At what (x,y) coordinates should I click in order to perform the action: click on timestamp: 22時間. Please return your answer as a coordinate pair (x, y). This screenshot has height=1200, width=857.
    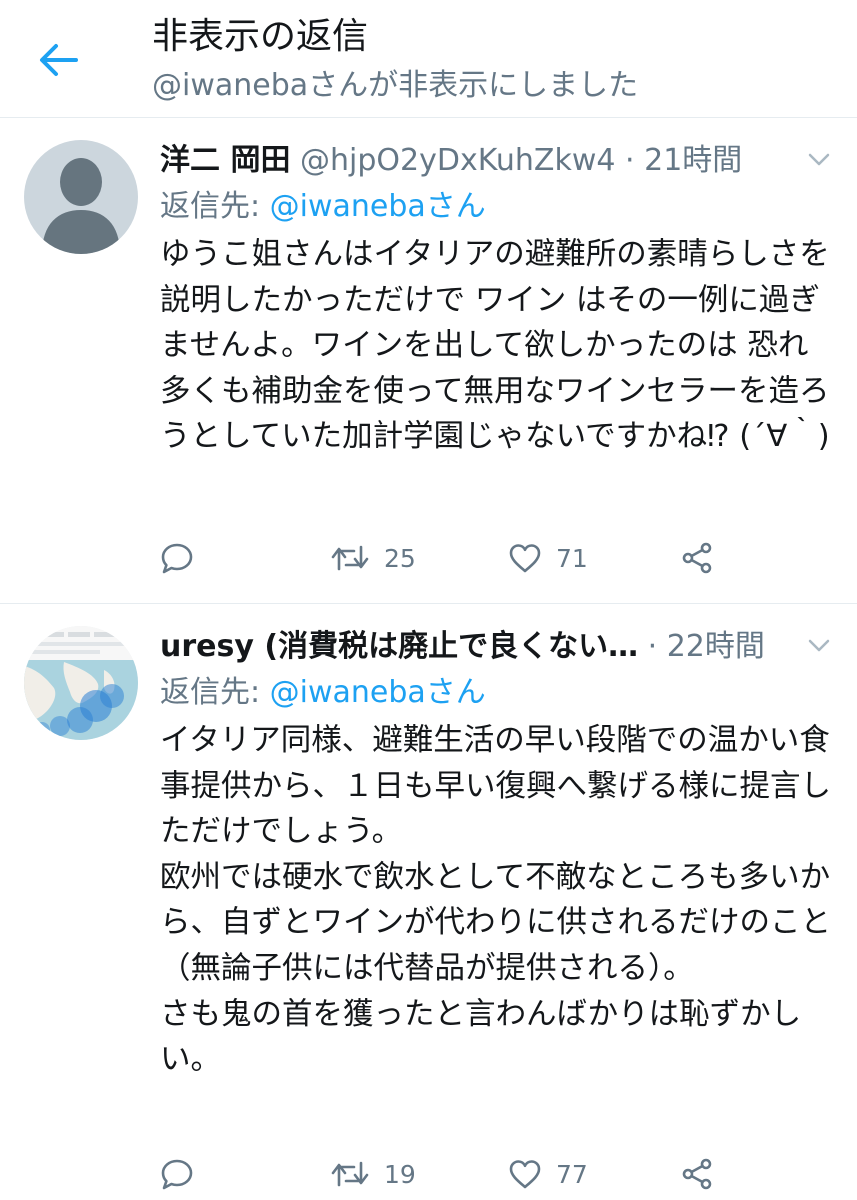
    Looking at the image, I should click on (716, 646).